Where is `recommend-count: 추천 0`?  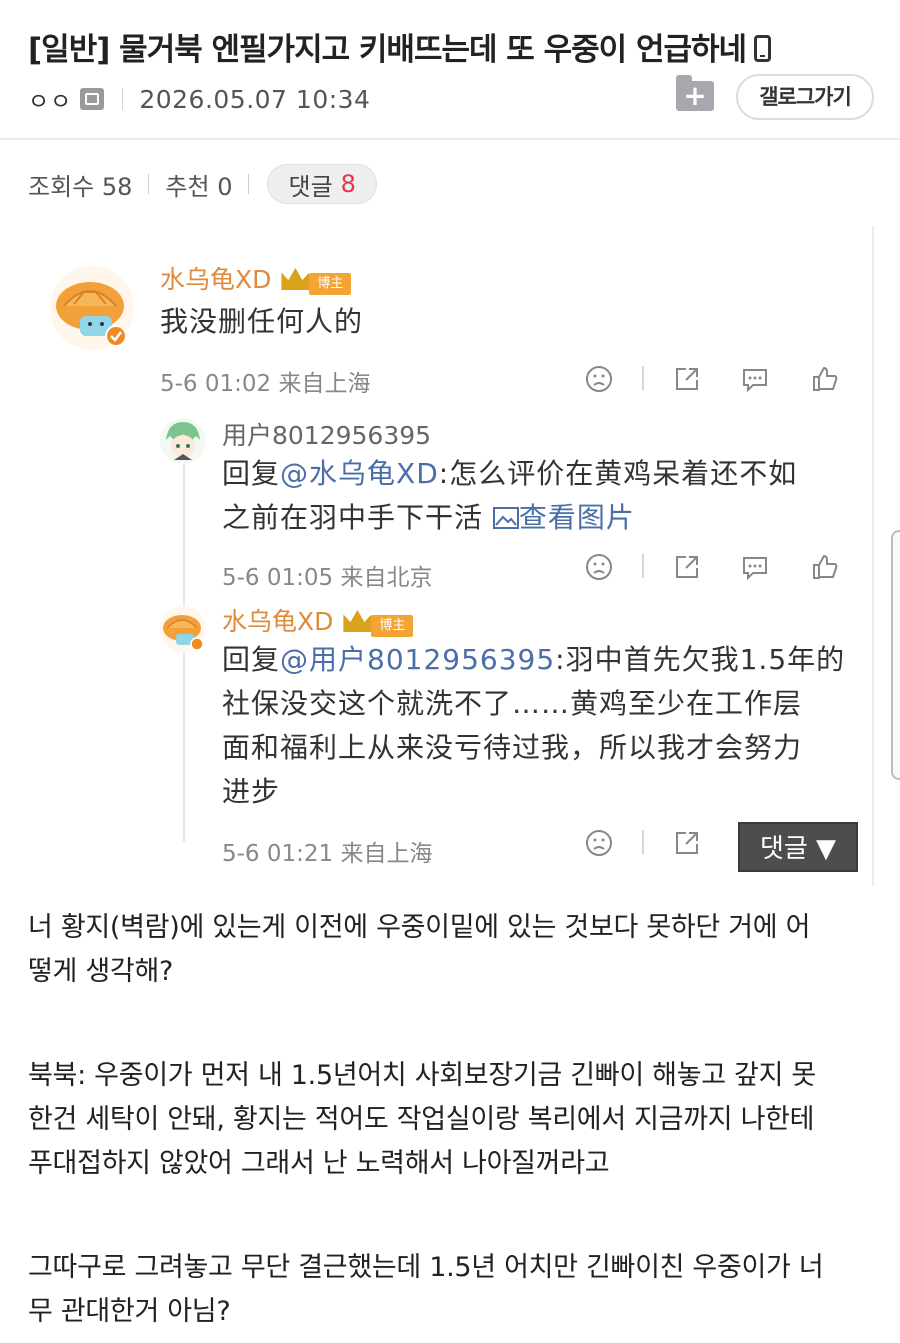
recommend-count: 추천 0 is located at coordinates (199, 186).